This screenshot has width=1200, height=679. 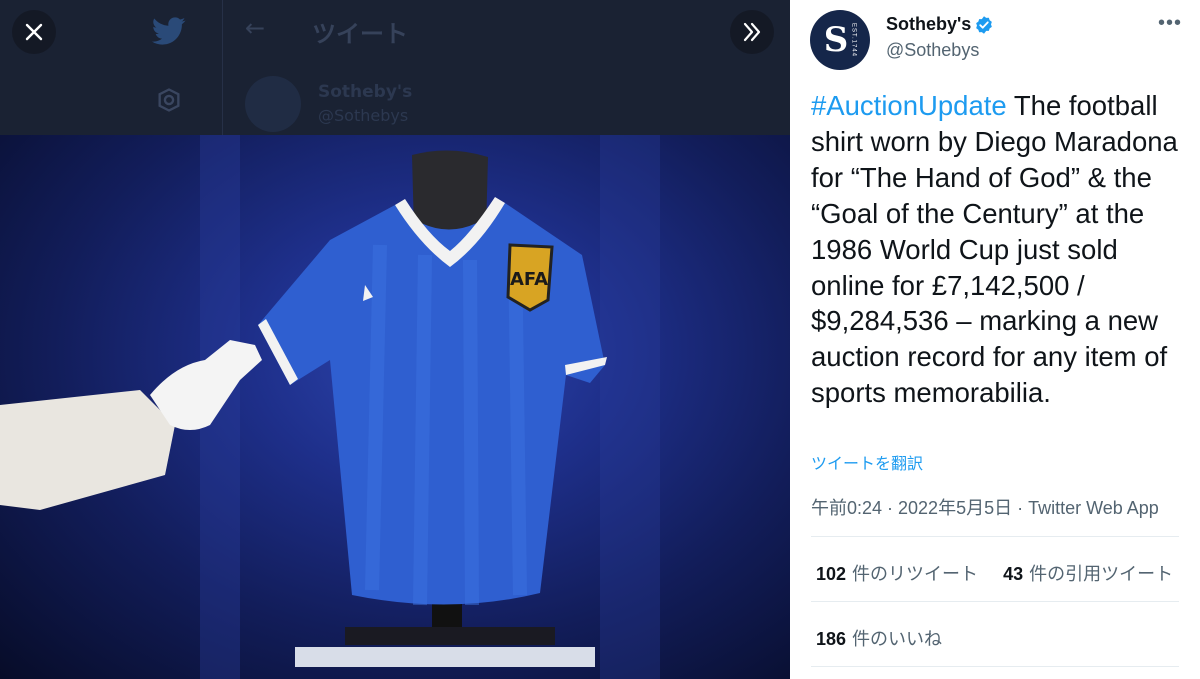 What do you see at coordinates (897, 639) in the screenshot?
I see `likes-label: 件のいいね` at bounding box center [897, 639].